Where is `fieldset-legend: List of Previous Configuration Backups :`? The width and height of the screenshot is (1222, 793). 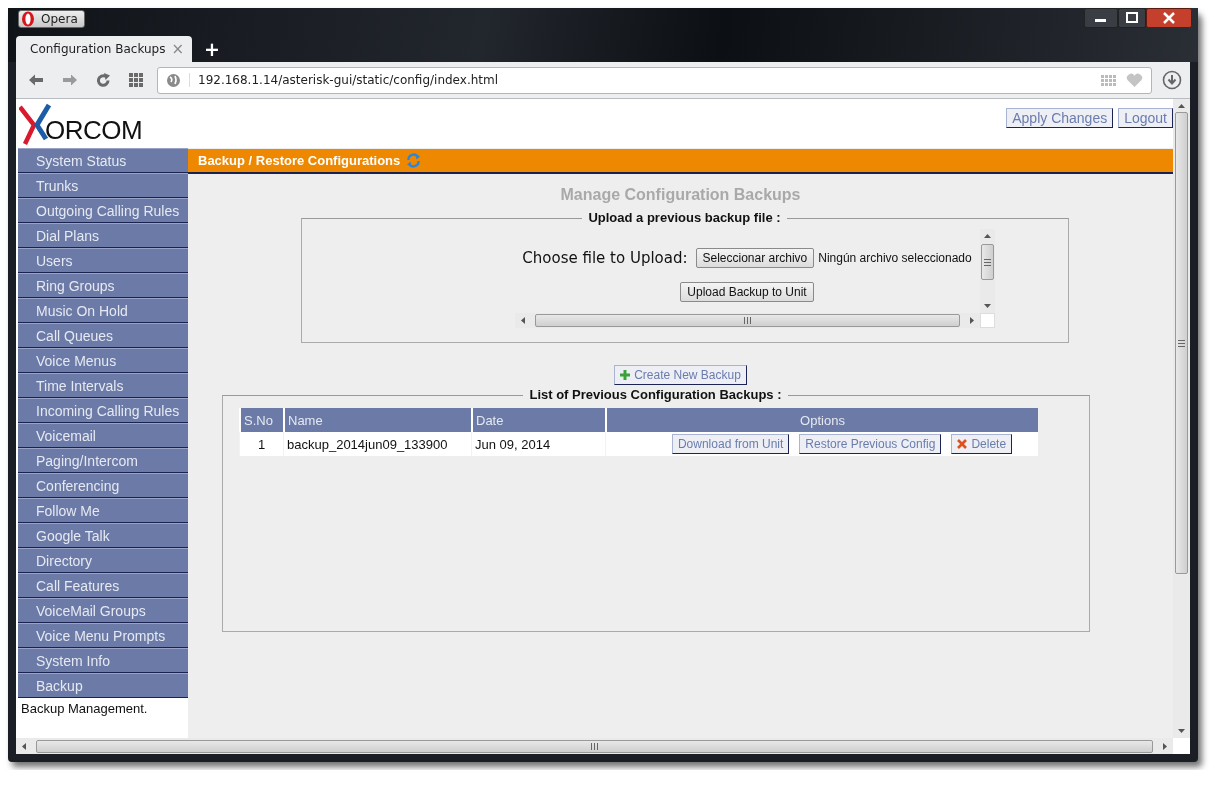 fieldset-legend: List of Previous Configuration Backups : is located at coordinates (655, 394).